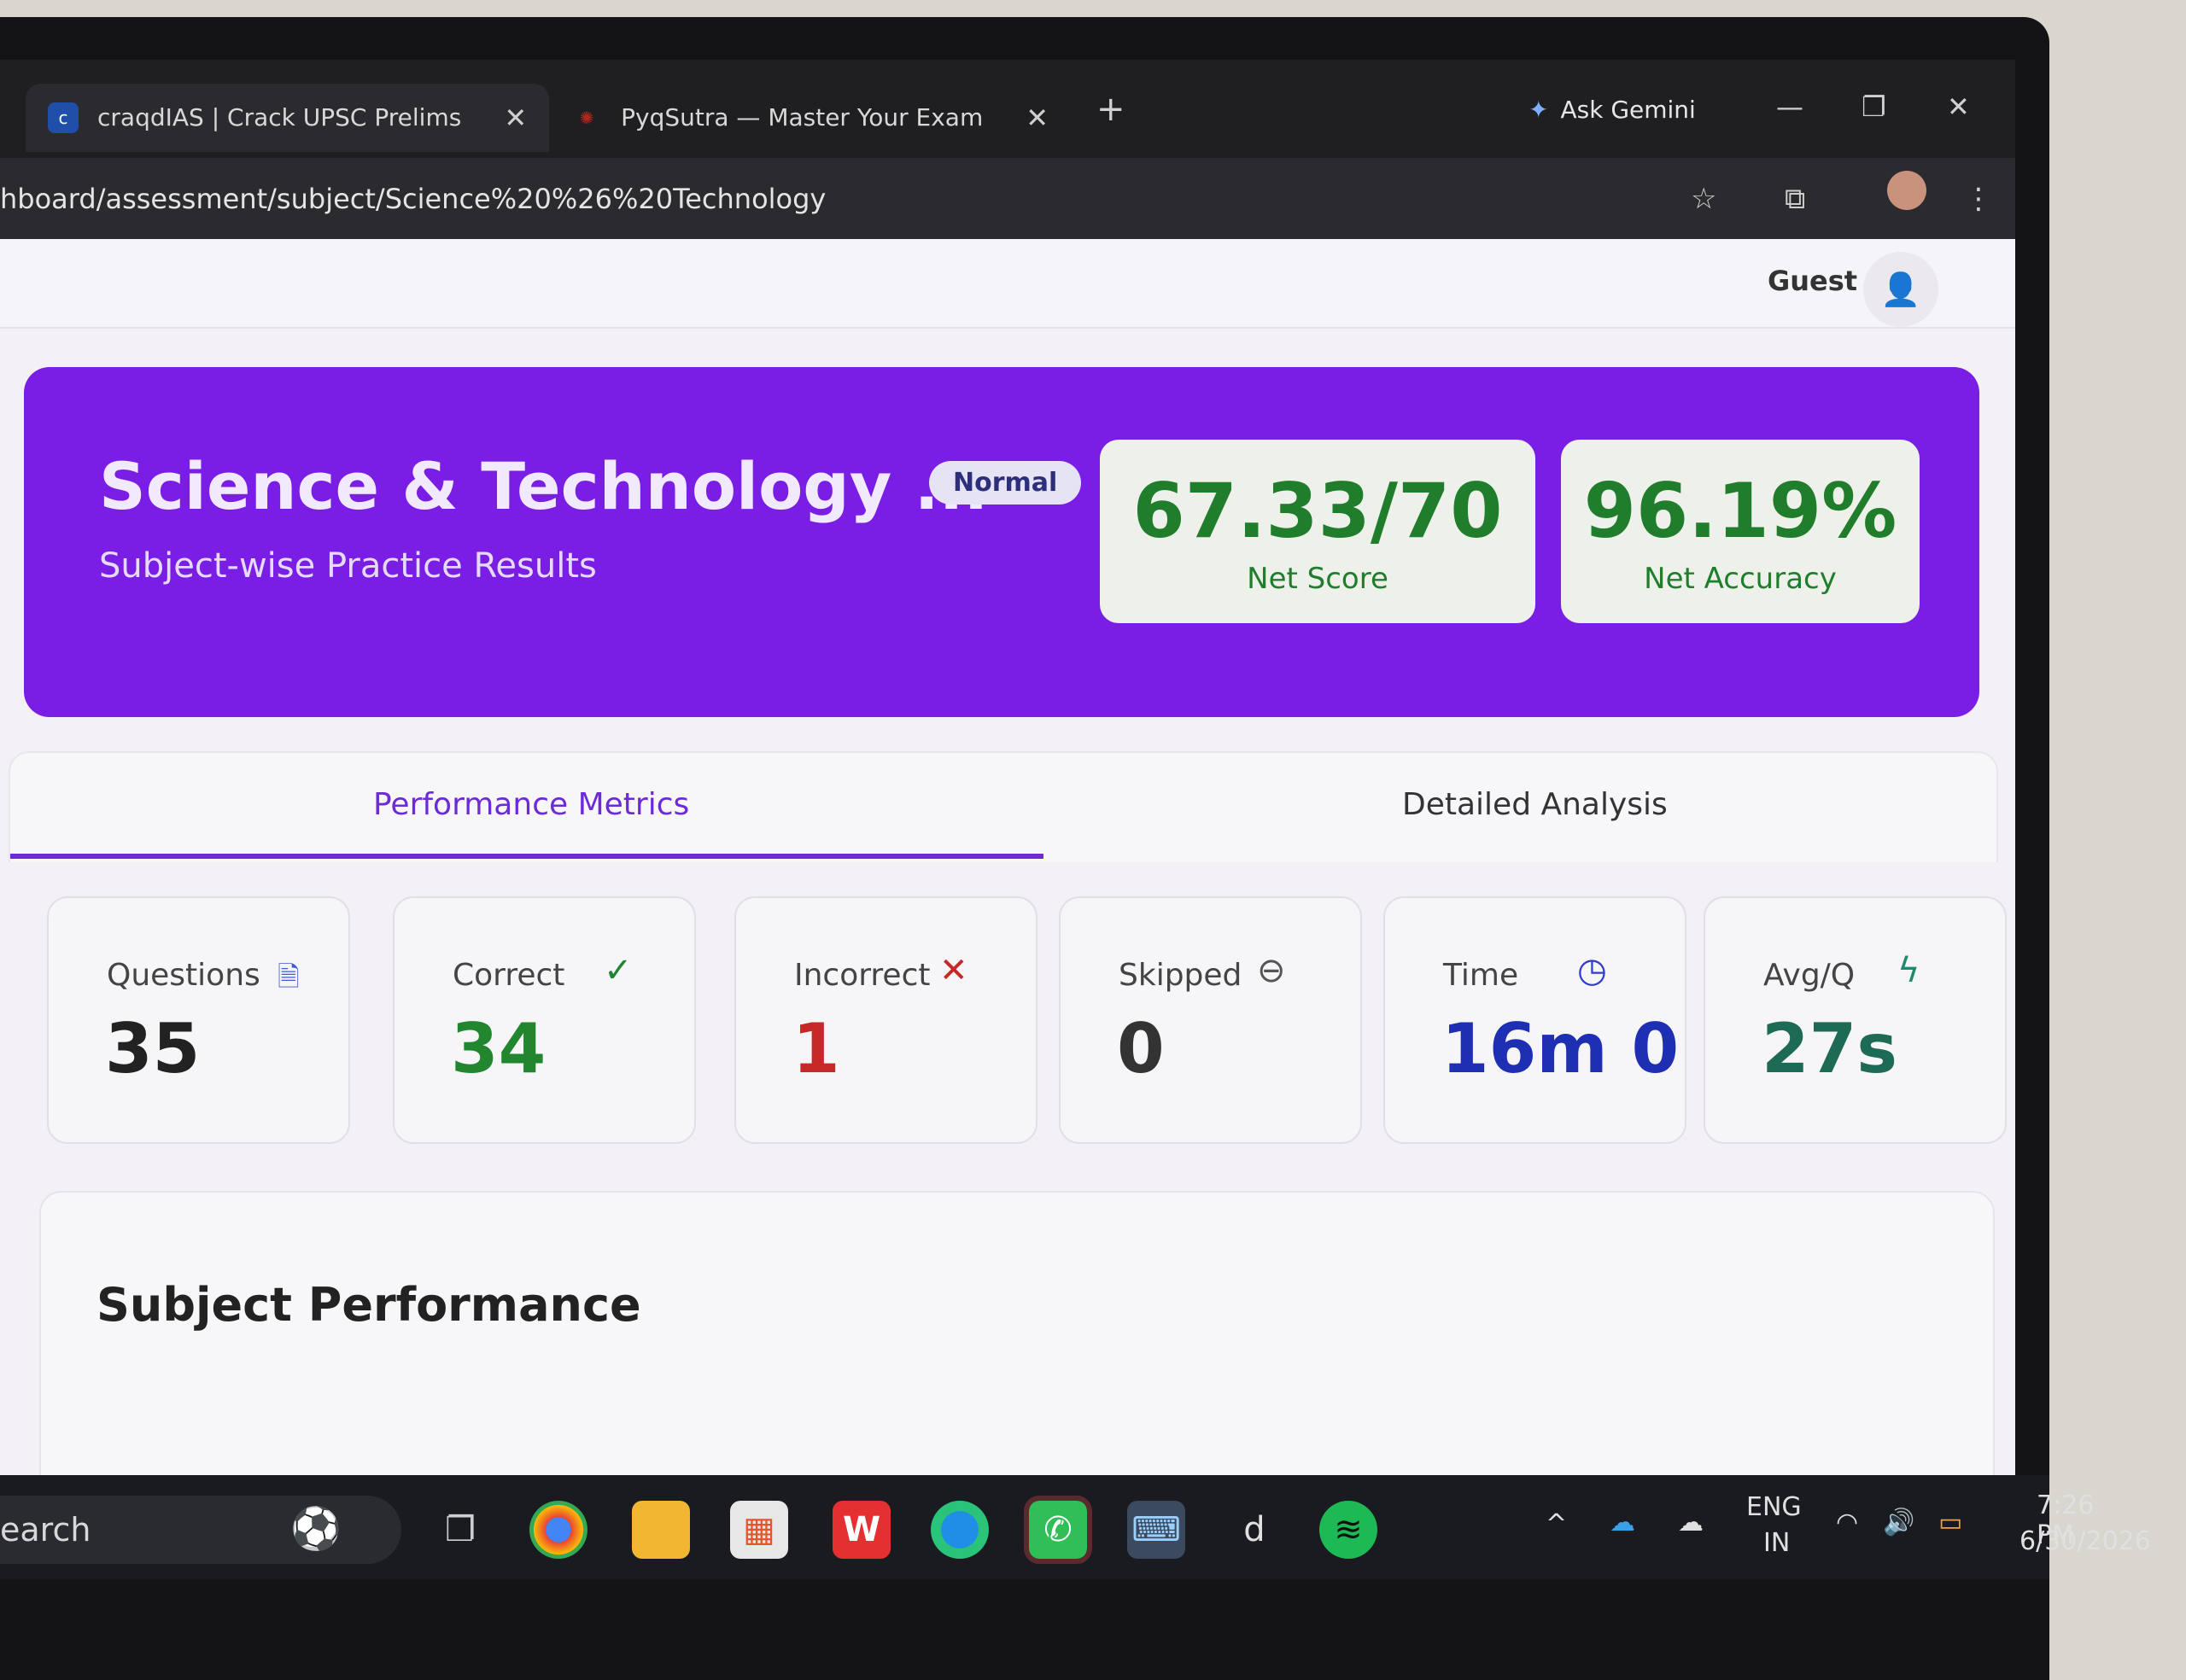 The height and width of the screenshot is (1680, 2186). I want to click on metric-questions: Questions 🗎 35, so click(199, 1020).